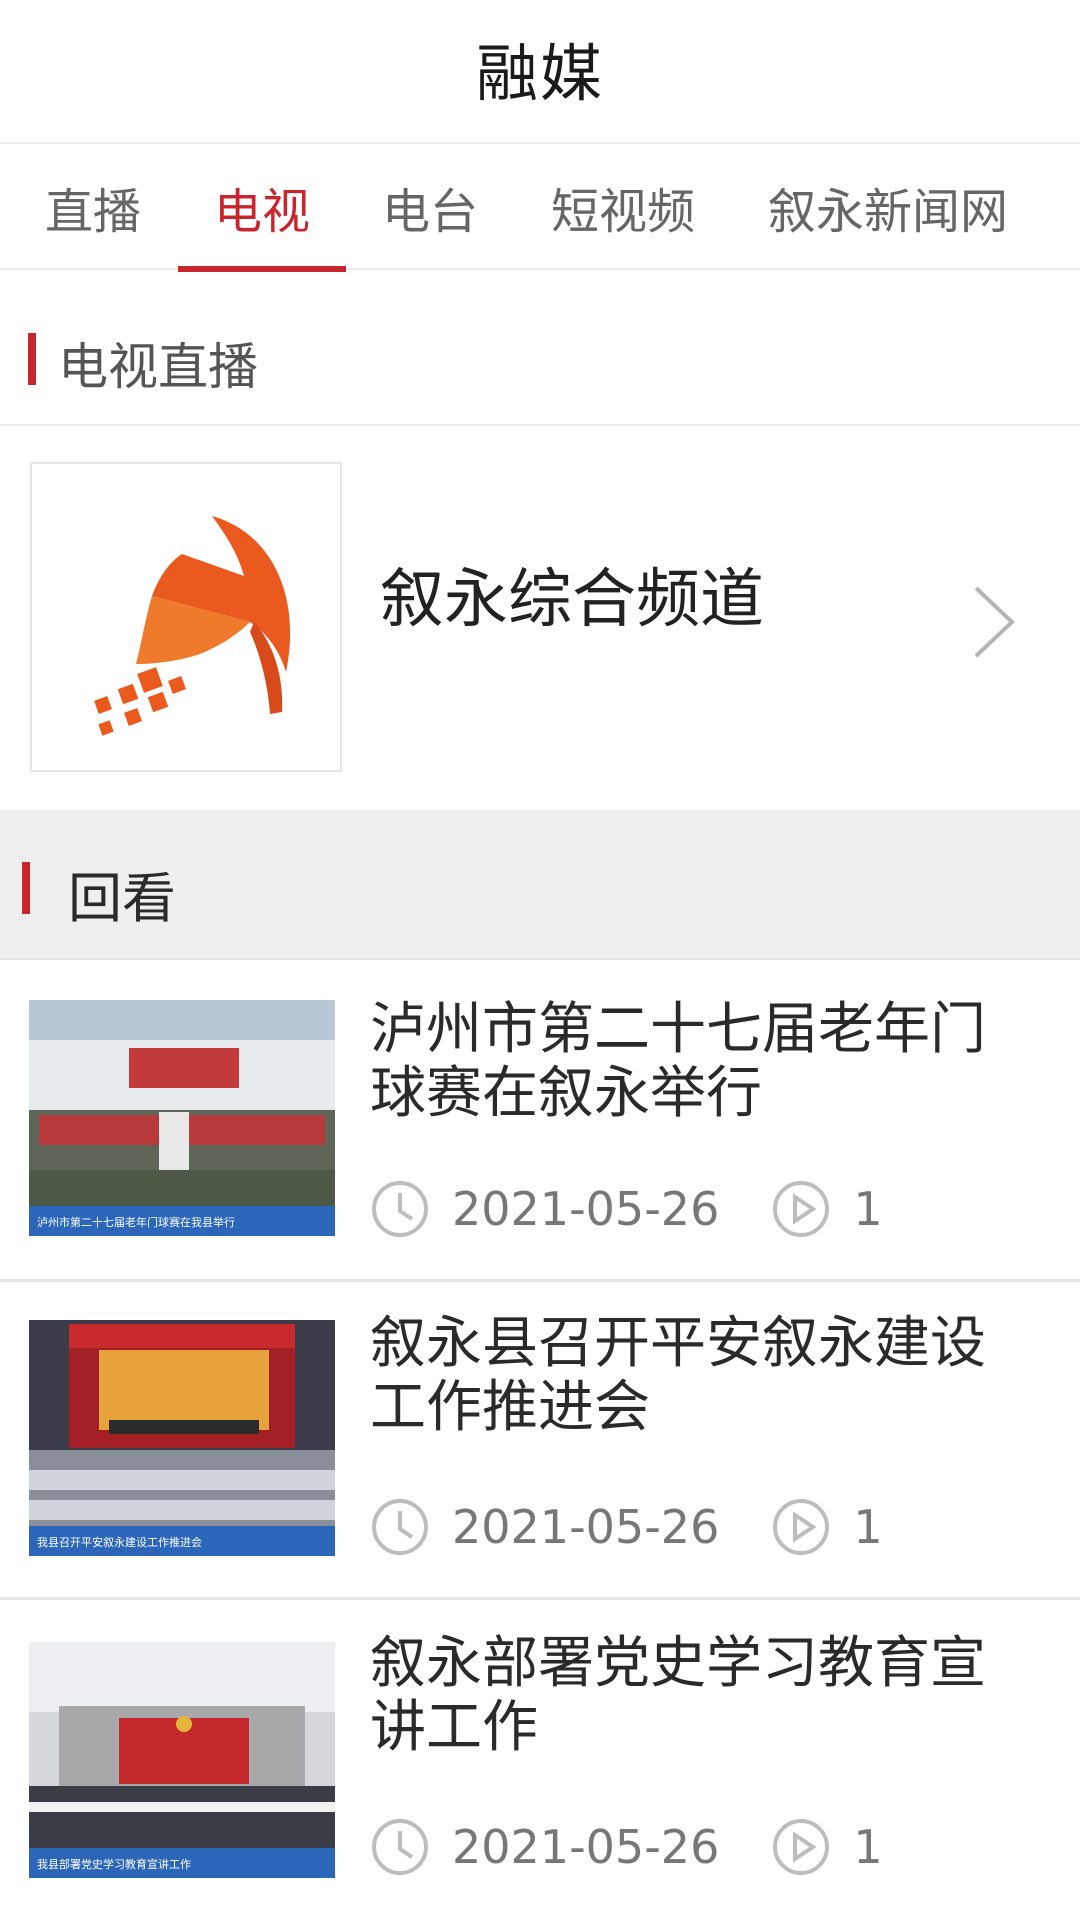 The width and height of the screenshot is (1080, 1920). I want to click on section-title: 电视直播, so click(158, 367).